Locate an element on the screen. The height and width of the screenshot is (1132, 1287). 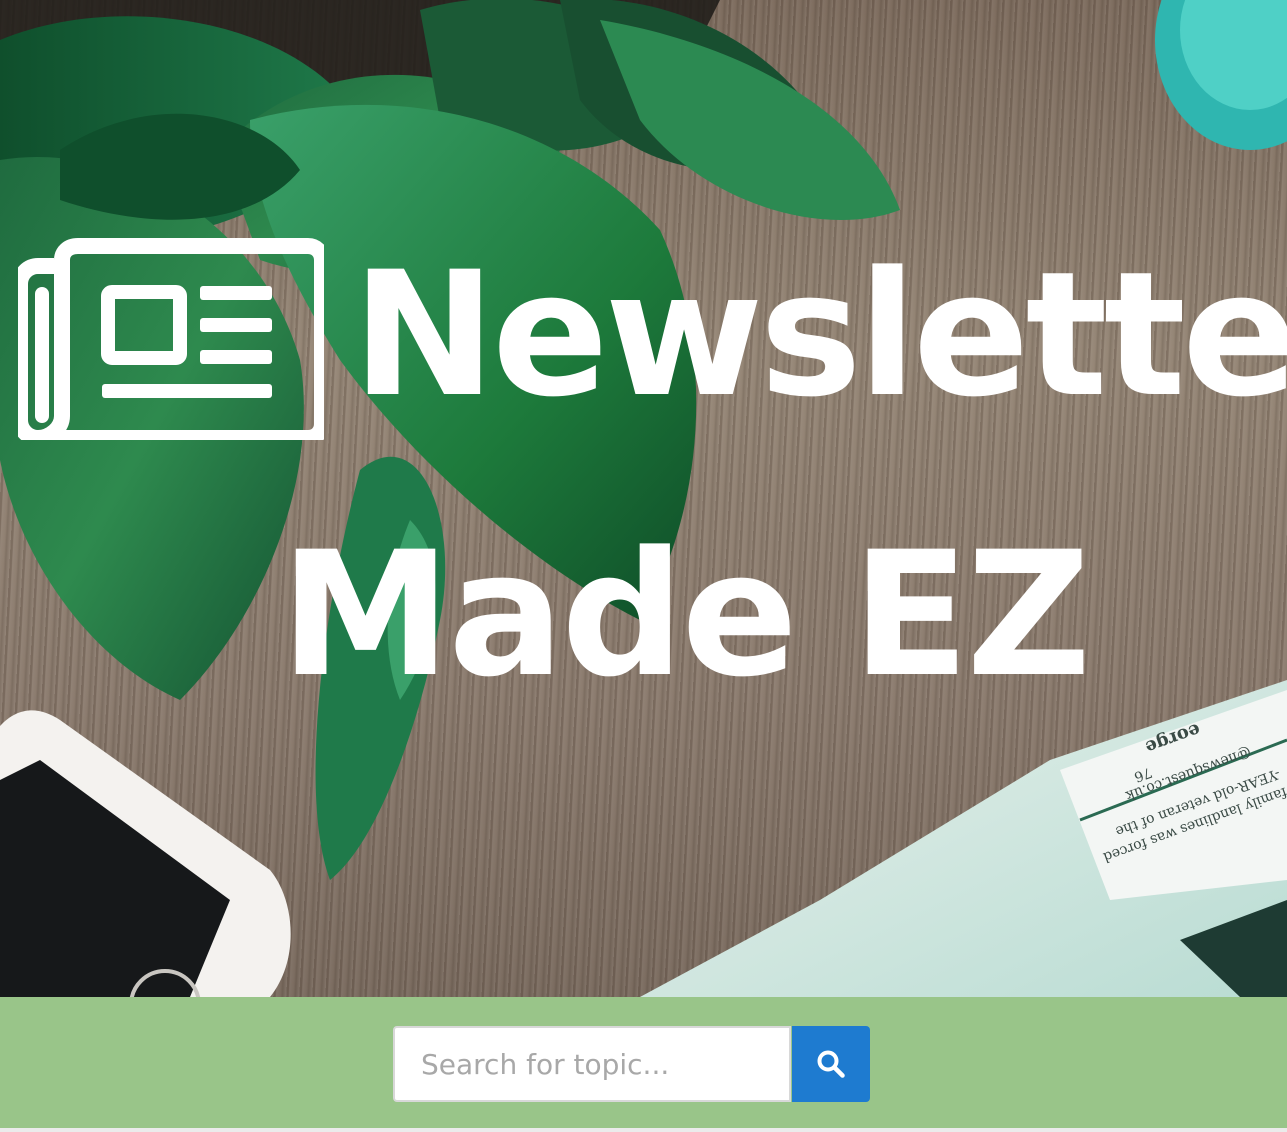
brand-logo is located at coordinates (171, 339).